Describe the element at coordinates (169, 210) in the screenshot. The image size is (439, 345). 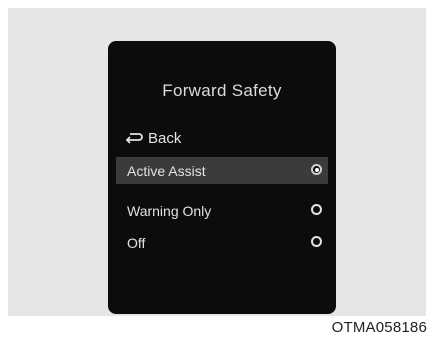
I see `option-label: Warning Only` at that location.